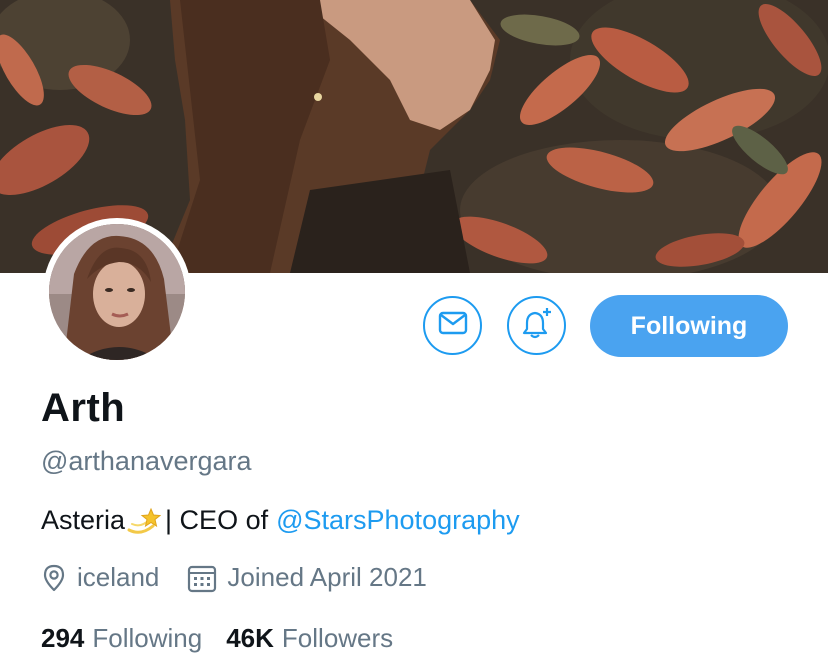  I want to click on avatar-frame, so click(117, 292).